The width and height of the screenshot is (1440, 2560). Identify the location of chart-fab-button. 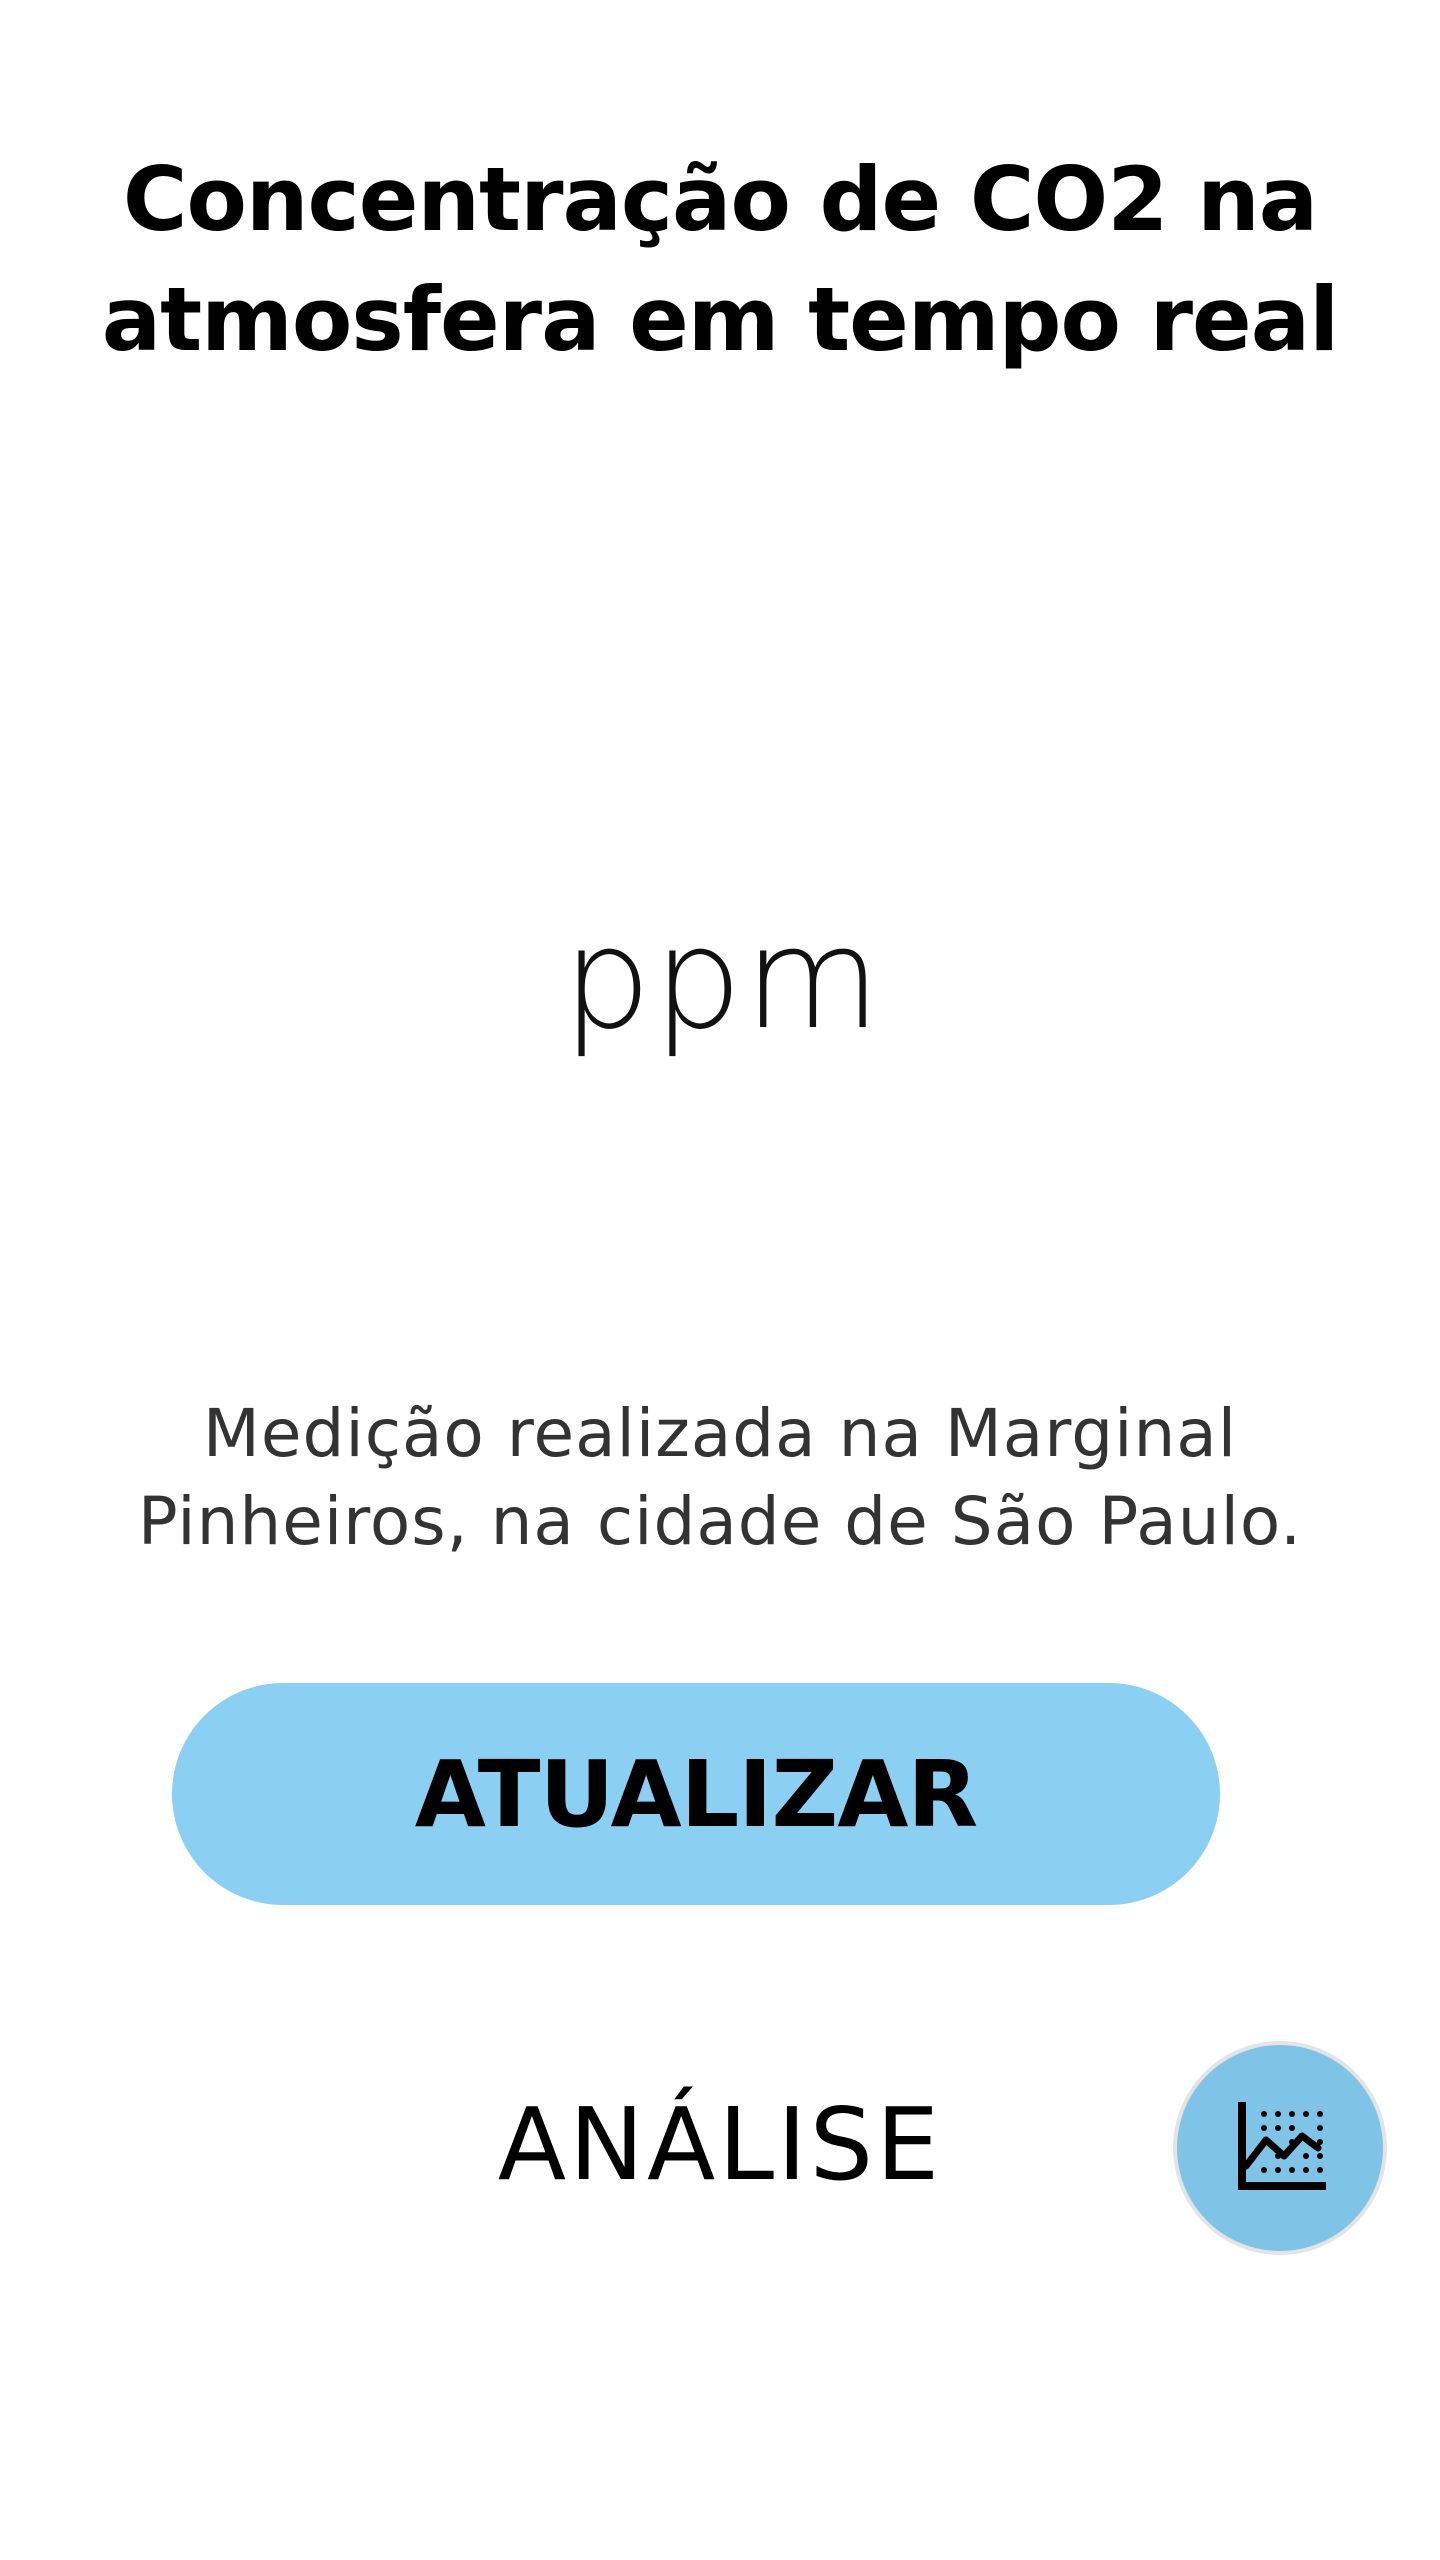
(1280, 2148).